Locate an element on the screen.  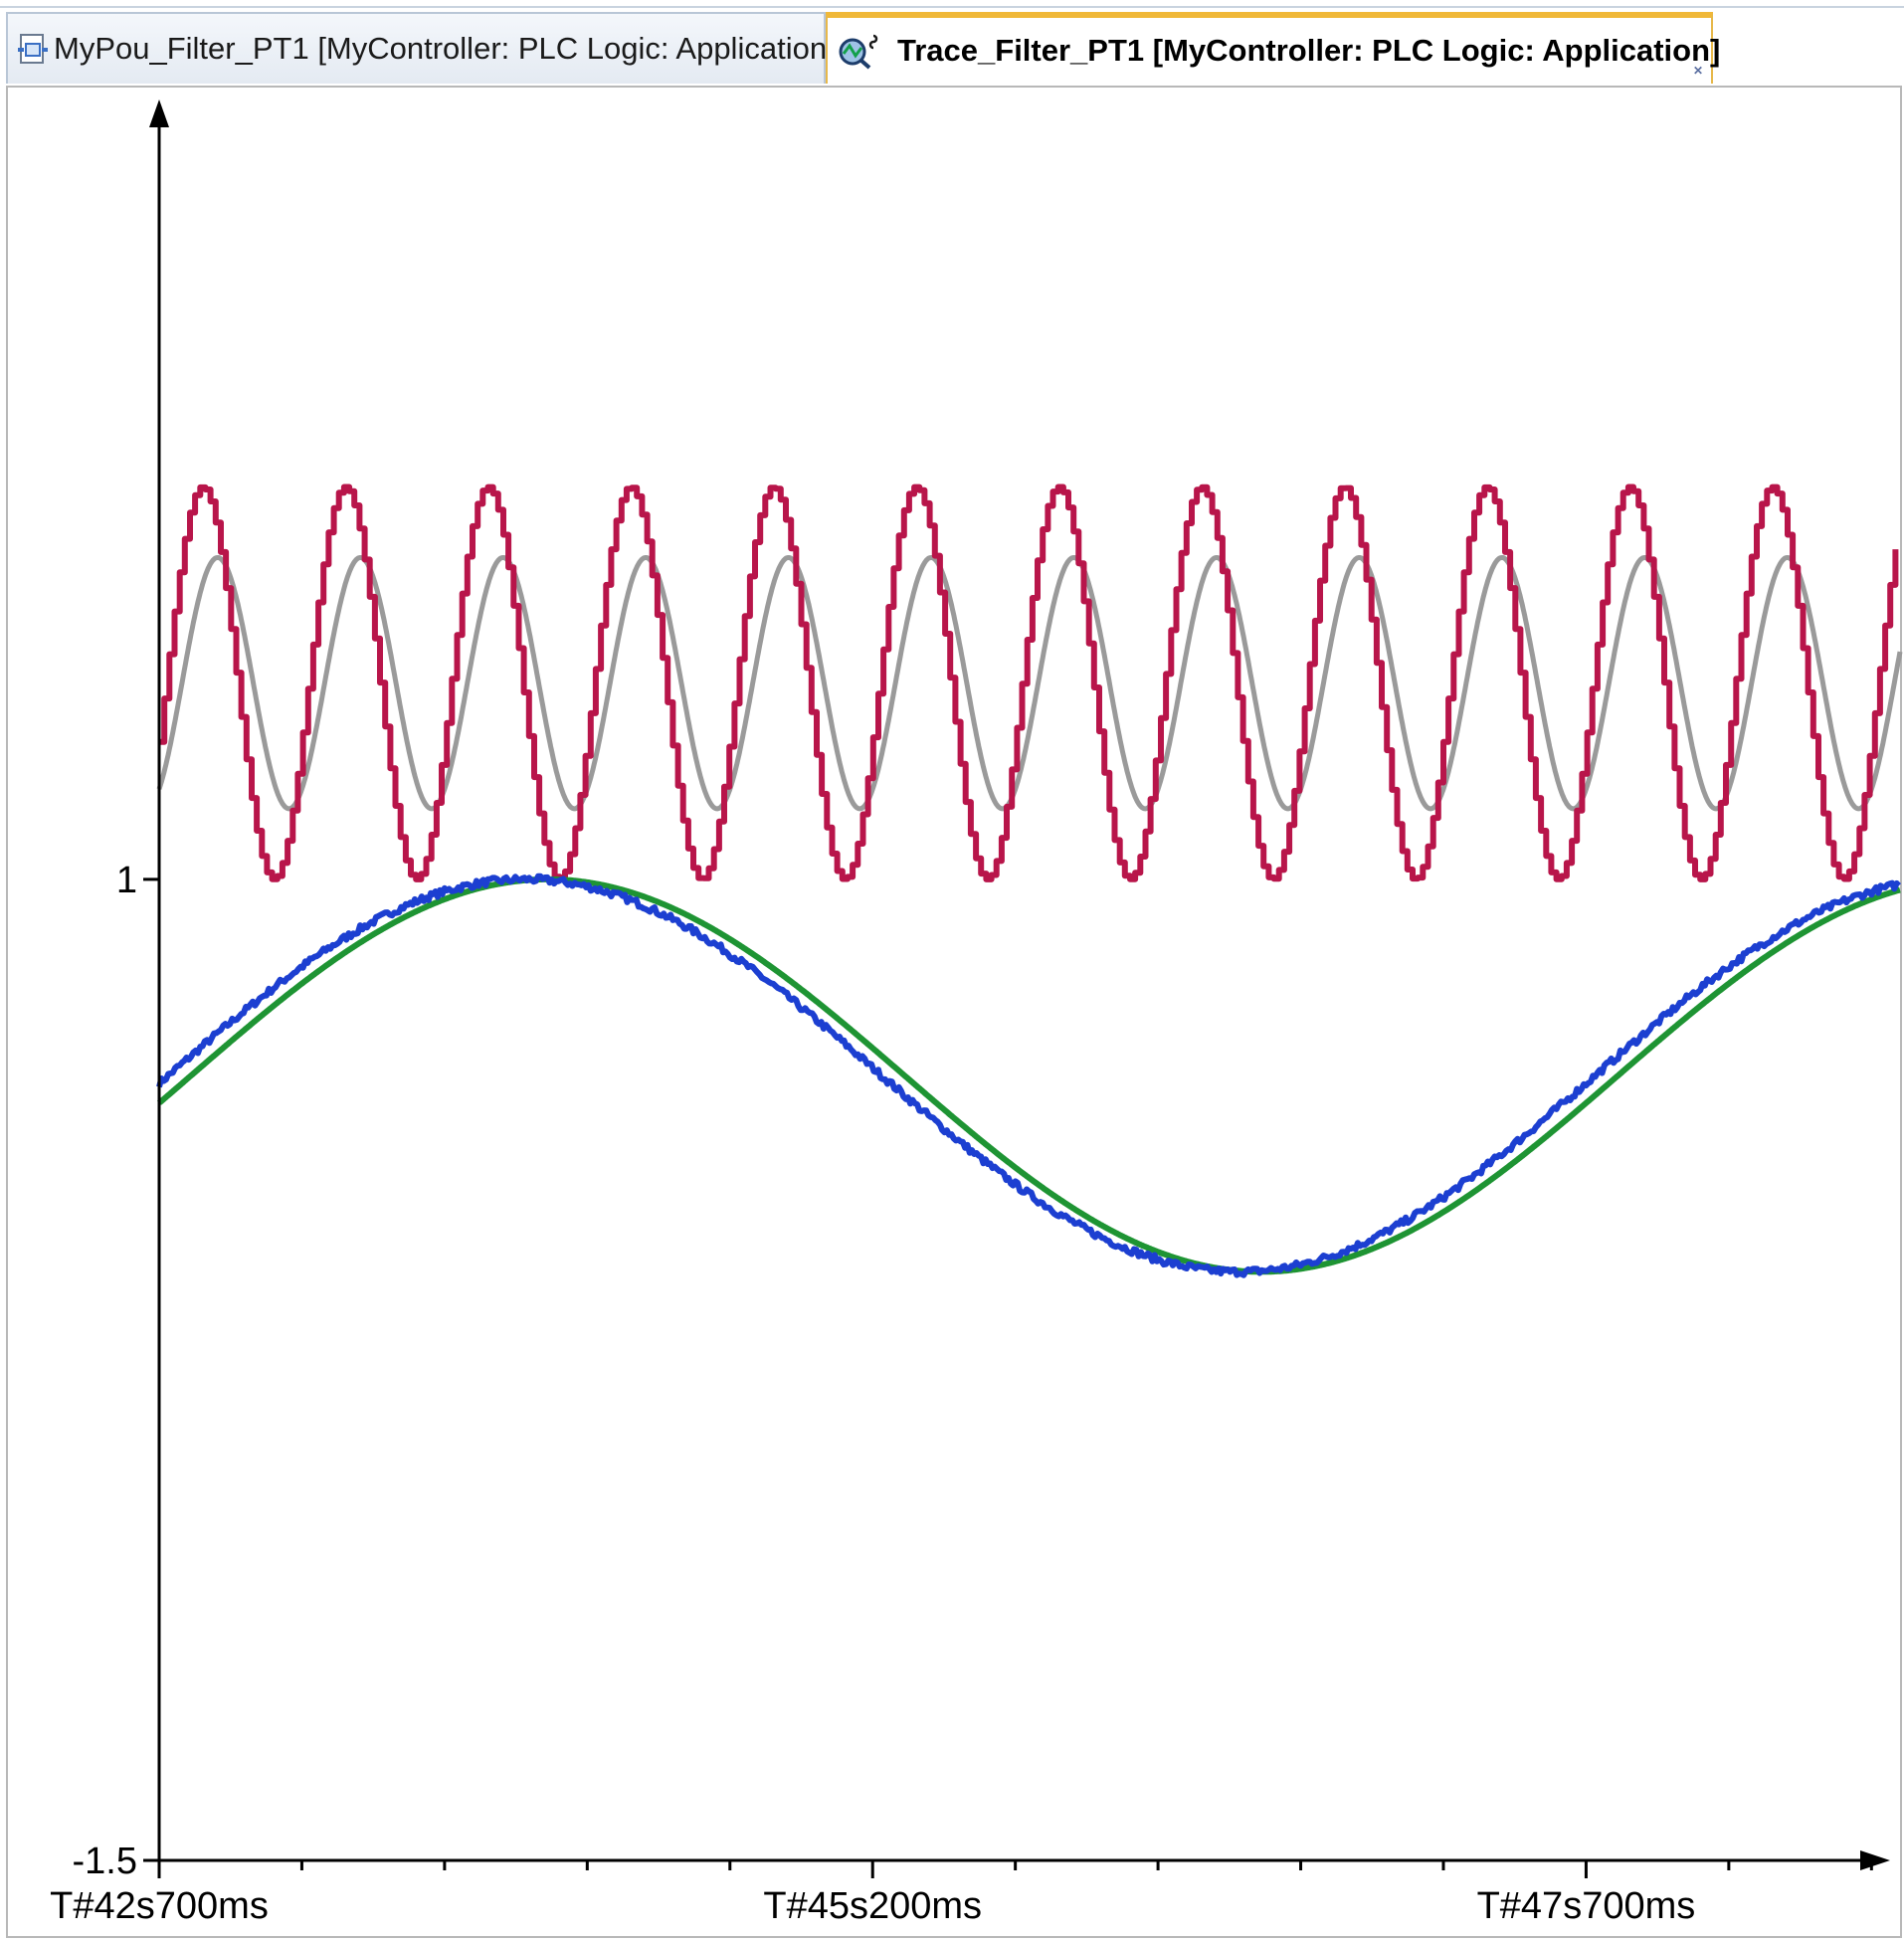
x-axis-arrow-icon is located at coordinates (1875, 1860).